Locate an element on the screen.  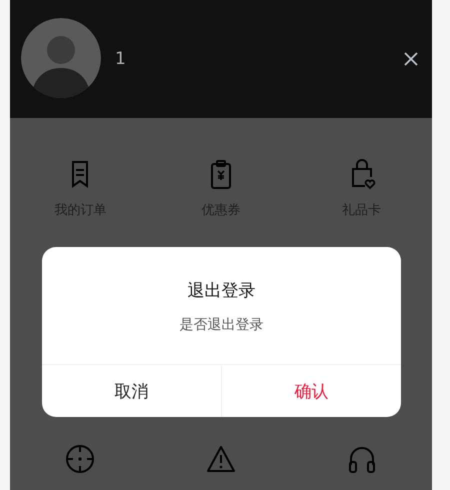
dialog-message: 是否退出登录 is located at coordinates (222, 325).